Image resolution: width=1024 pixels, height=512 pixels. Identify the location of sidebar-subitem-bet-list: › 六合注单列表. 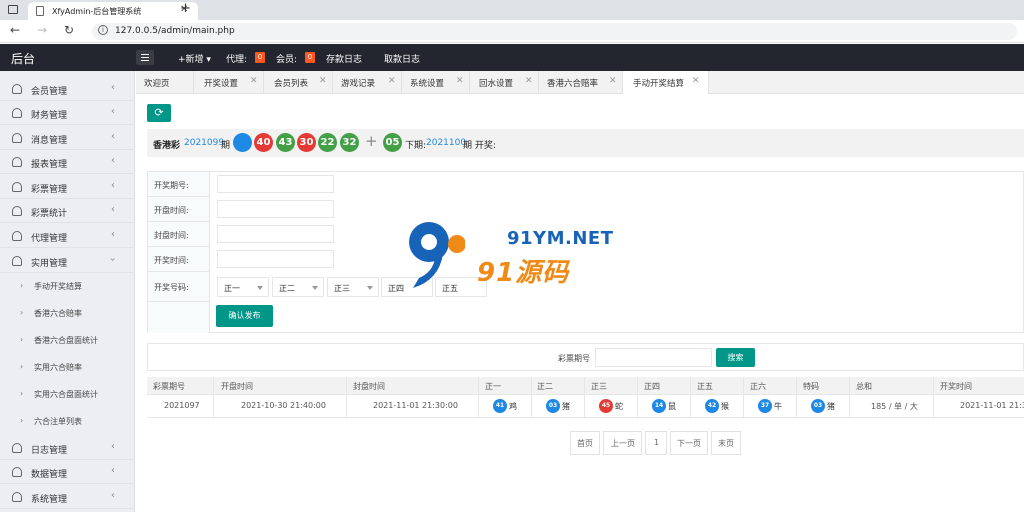
(67, 421).